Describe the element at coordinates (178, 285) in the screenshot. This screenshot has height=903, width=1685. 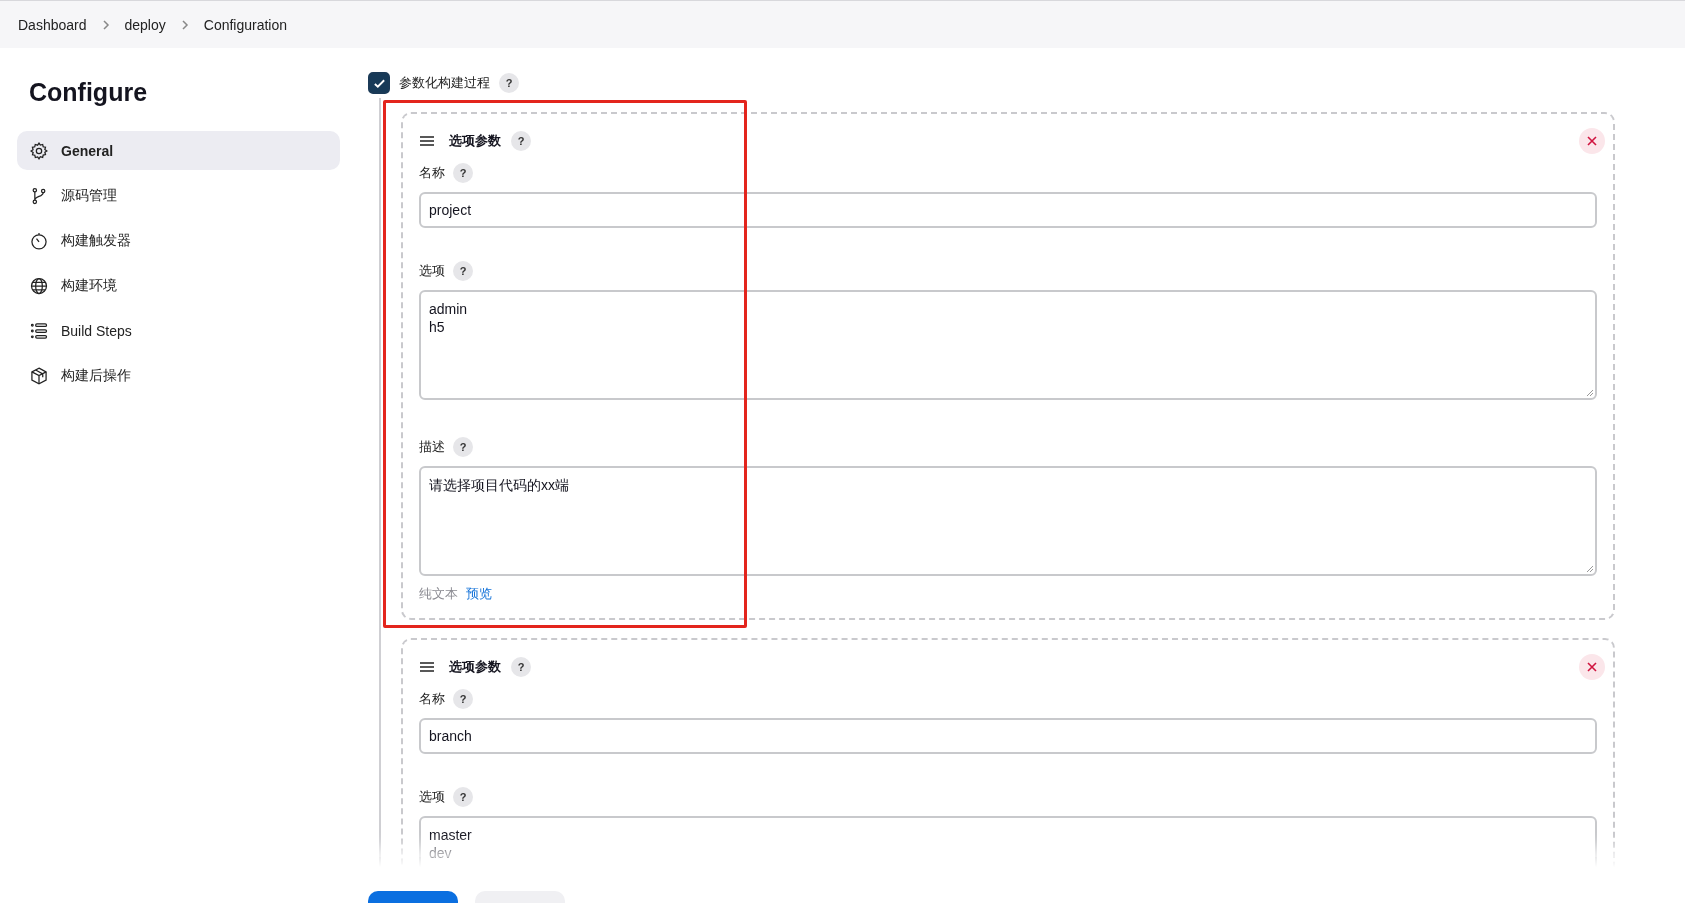
I see `sidebar-item: 构建环境` at that location.